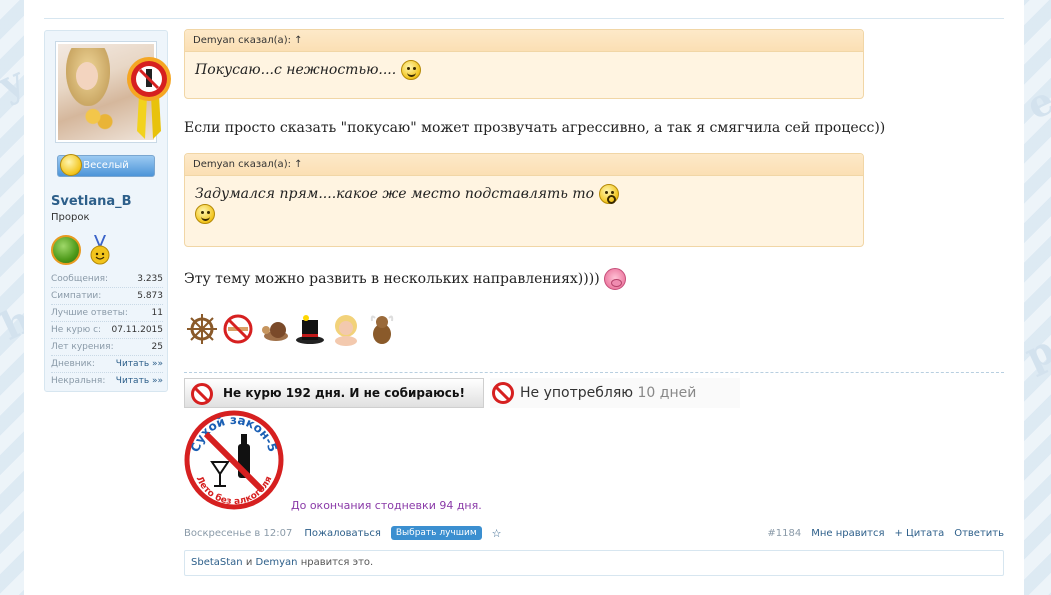 Image resolution: width=1051 pixels, height=595 pixels. Describe the element at coordinates (594, 563) in the screenshot. I see `likes-summary: SbetaStan и Demyan нравится это.` at that location.